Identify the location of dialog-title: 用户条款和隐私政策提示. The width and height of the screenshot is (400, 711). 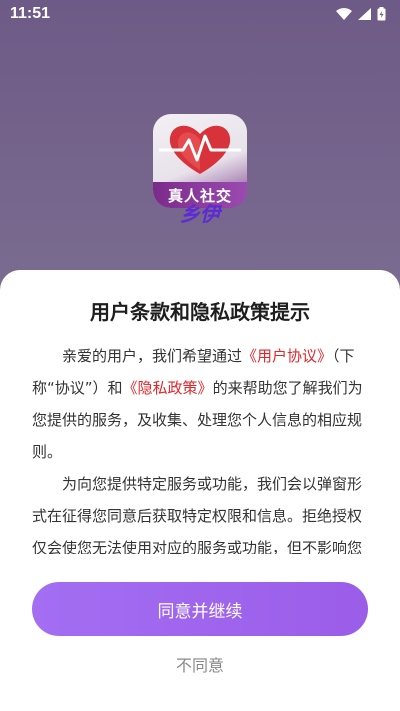
(200, 312).